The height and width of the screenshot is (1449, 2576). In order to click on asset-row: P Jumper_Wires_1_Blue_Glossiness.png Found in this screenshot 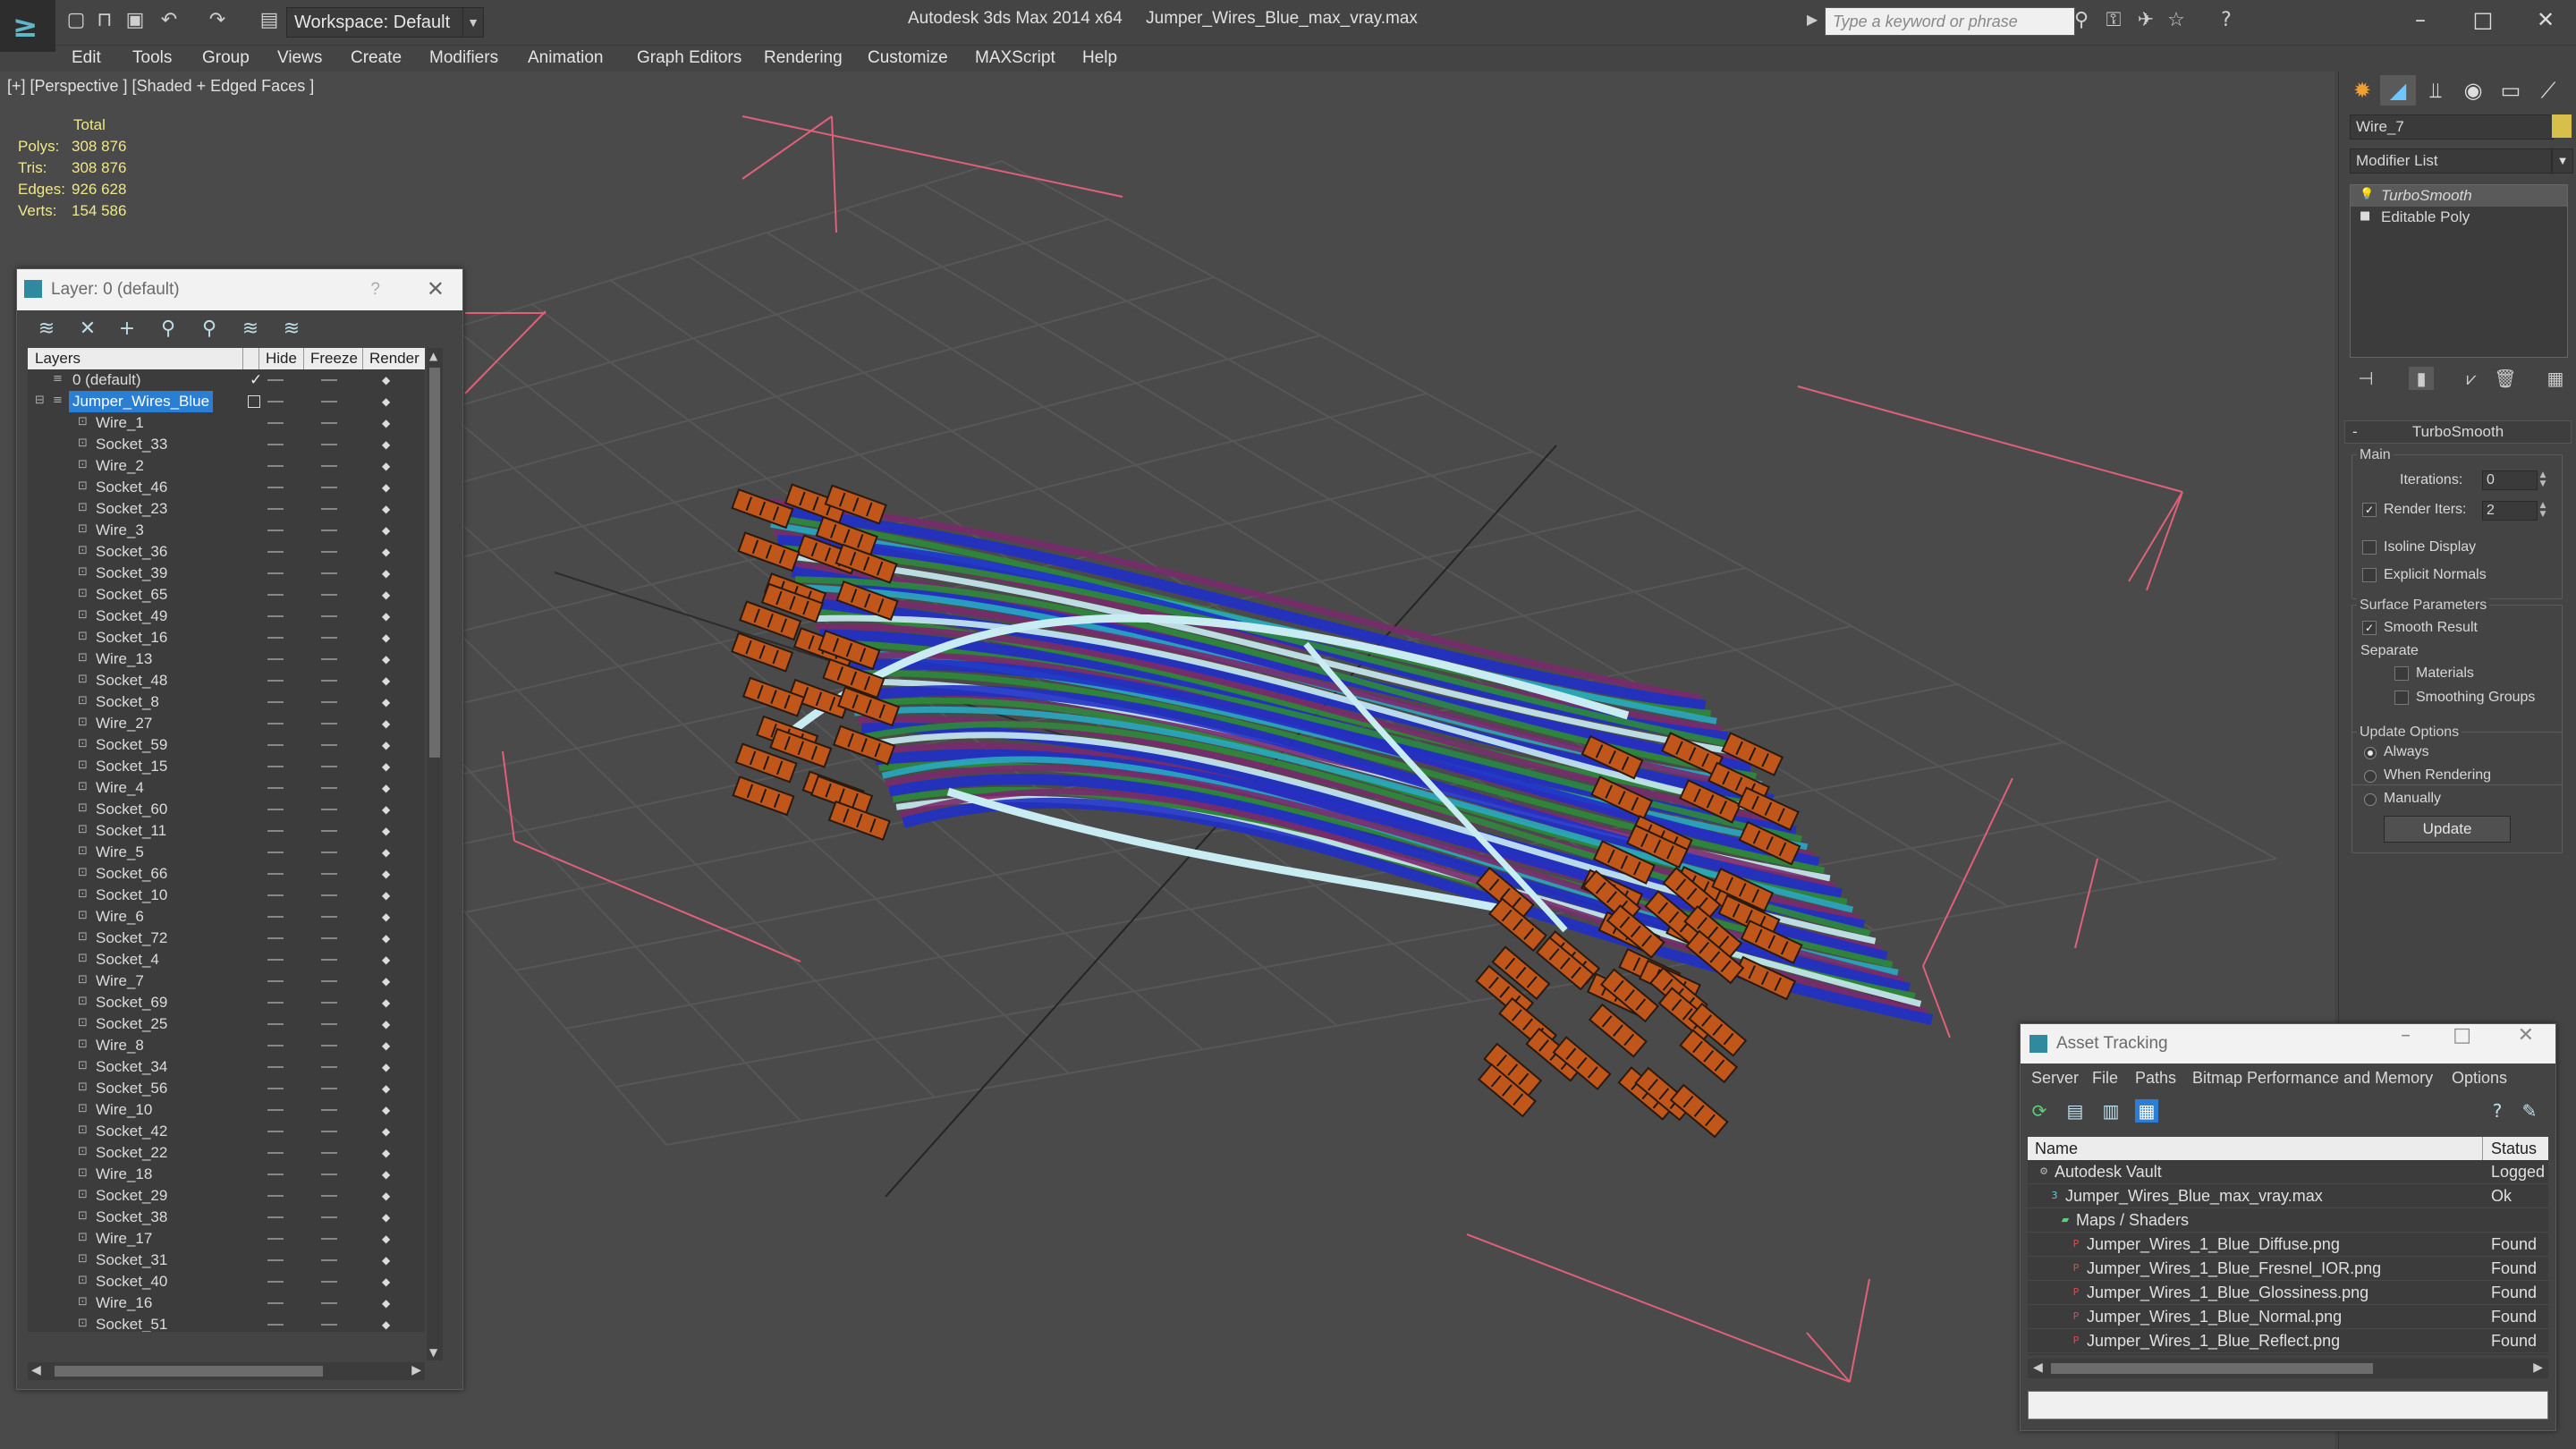, I will do `click(2288, 1293)`.